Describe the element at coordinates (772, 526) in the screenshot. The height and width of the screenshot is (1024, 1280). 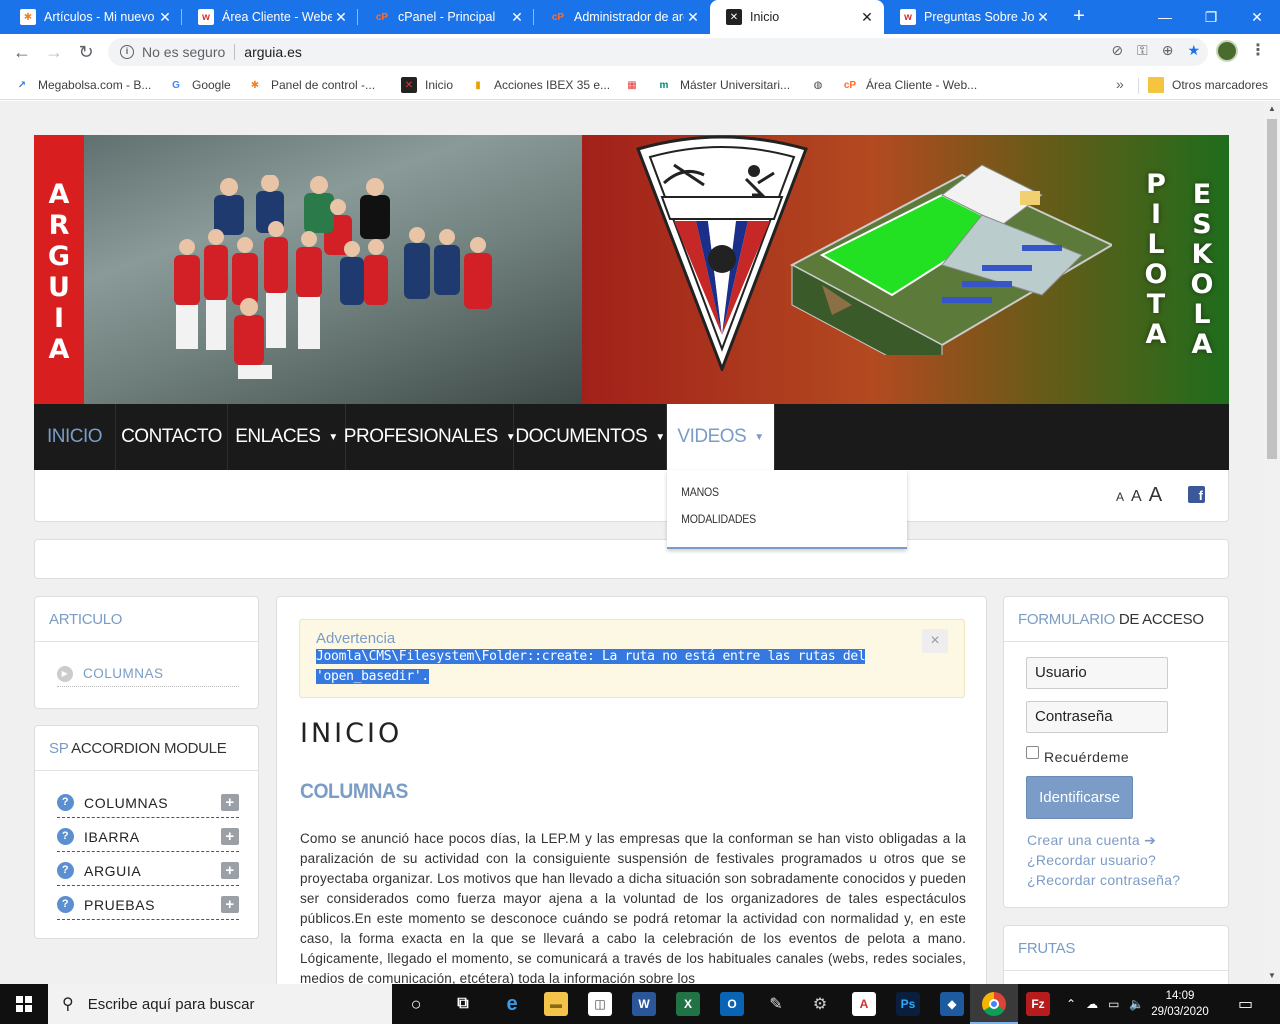
I see `dropdown-item-modalidades: MODALIDADES` at that location.